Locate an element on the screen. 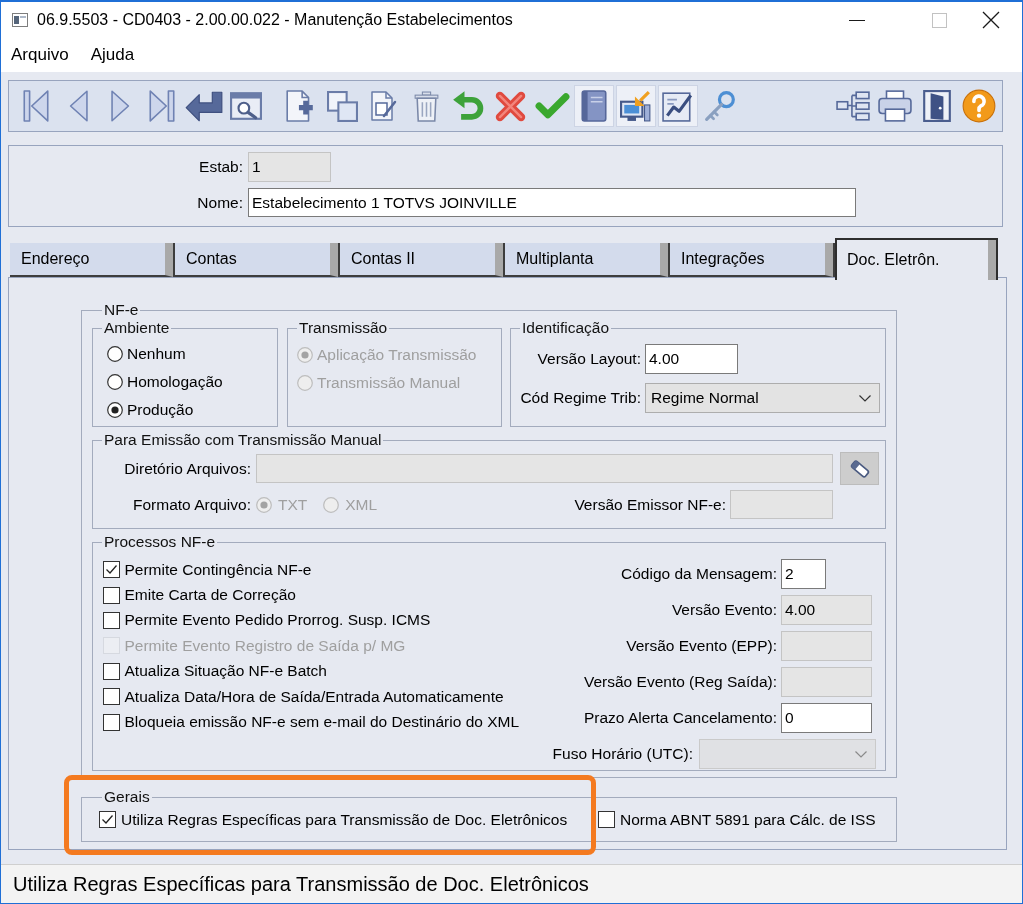  door-icon is located at coordinates (937, 106).